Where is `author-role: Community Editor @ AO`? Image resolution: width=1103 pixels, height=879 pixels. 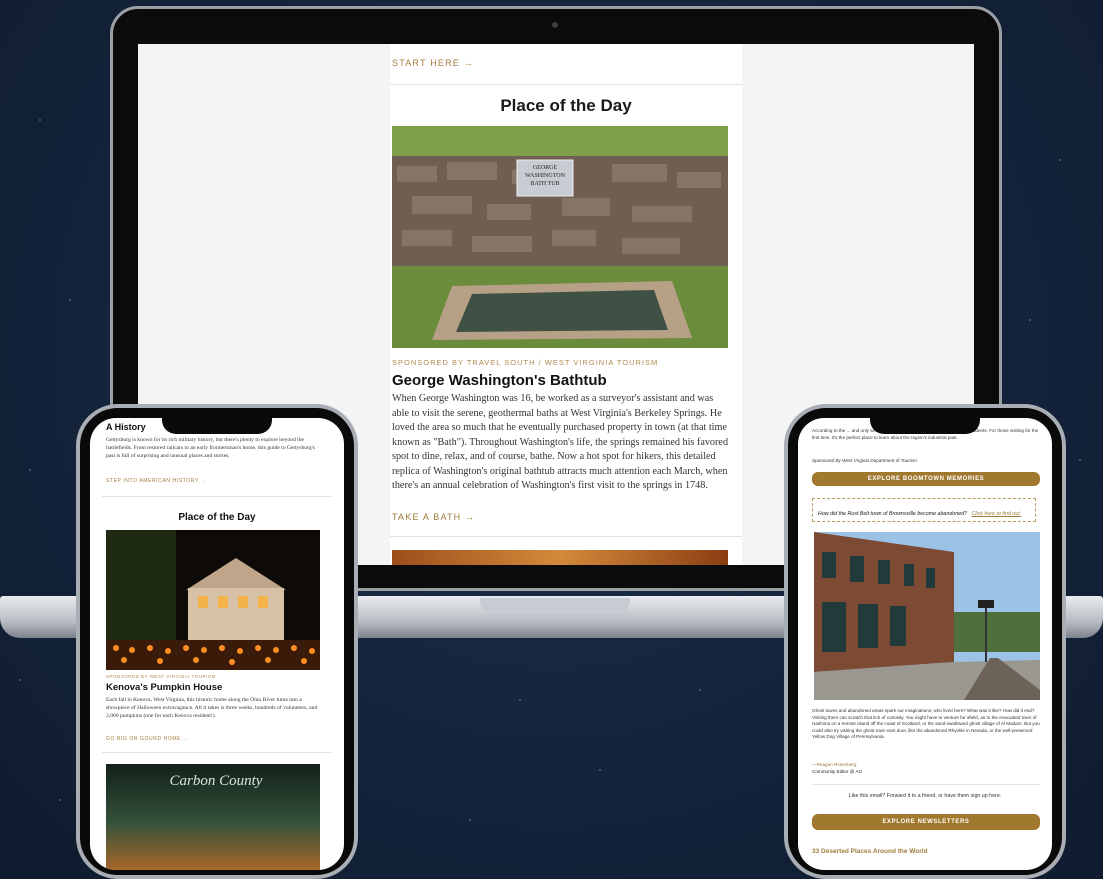
author-role: Community Editor @ AO is located at coordinates (837, 771).